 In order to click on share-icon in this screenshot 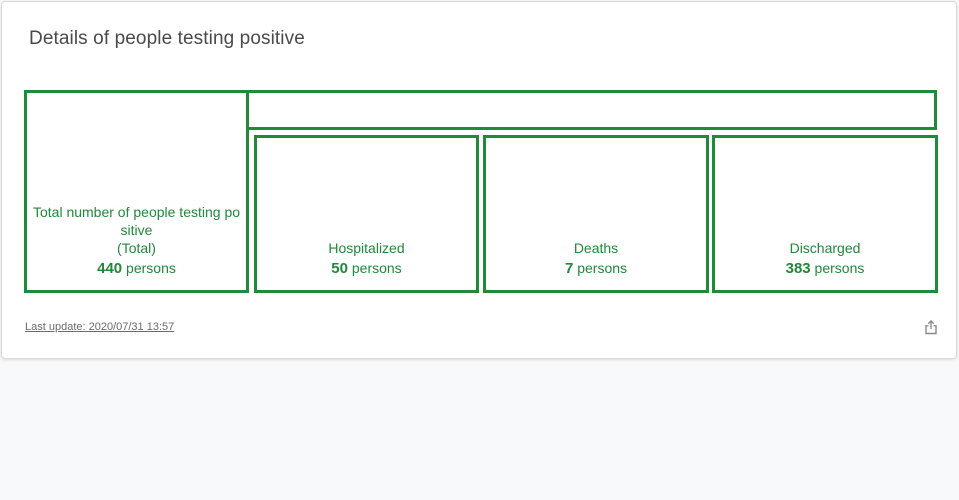, I will do `click(931, 326)`.